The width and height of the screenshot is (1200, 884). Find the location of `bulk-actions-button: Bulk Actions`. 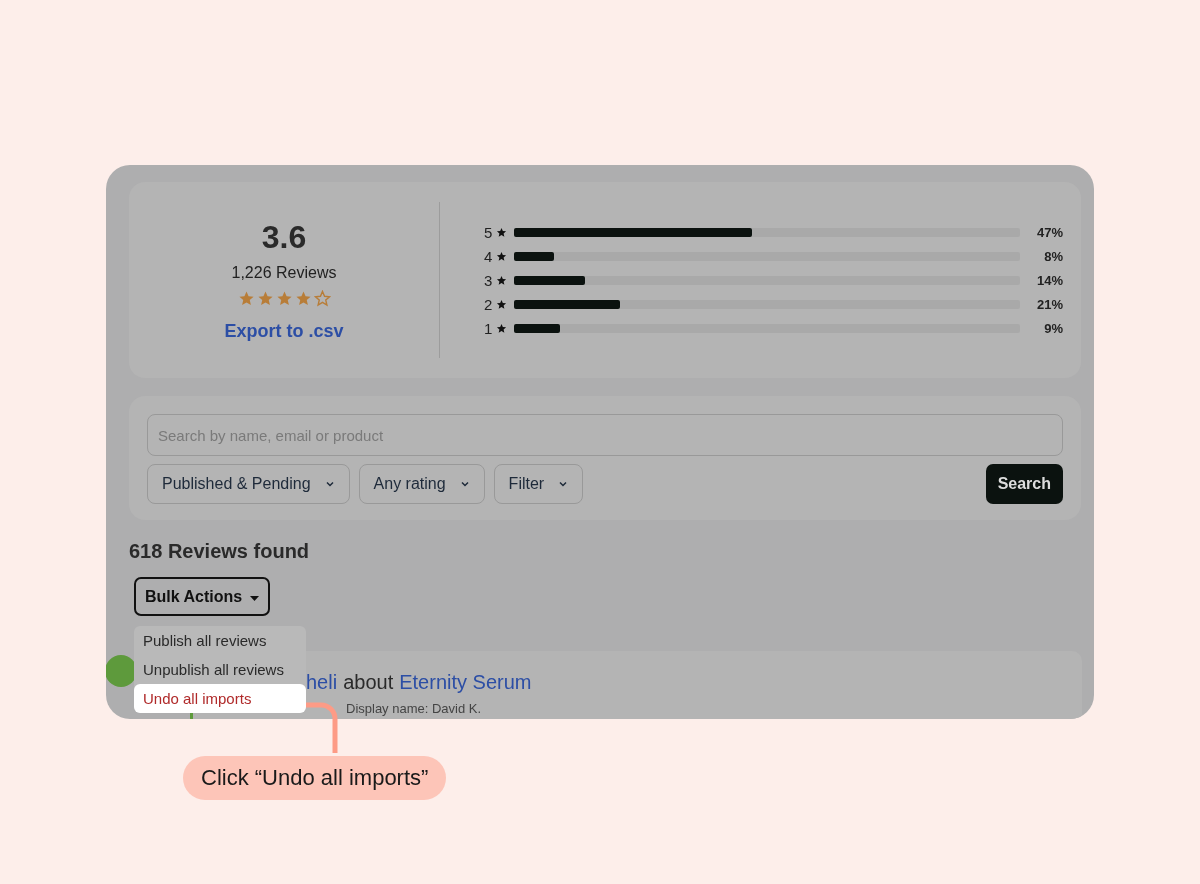

bulk-actions-button: Bulk Actions is located at coordinates (202, 596).